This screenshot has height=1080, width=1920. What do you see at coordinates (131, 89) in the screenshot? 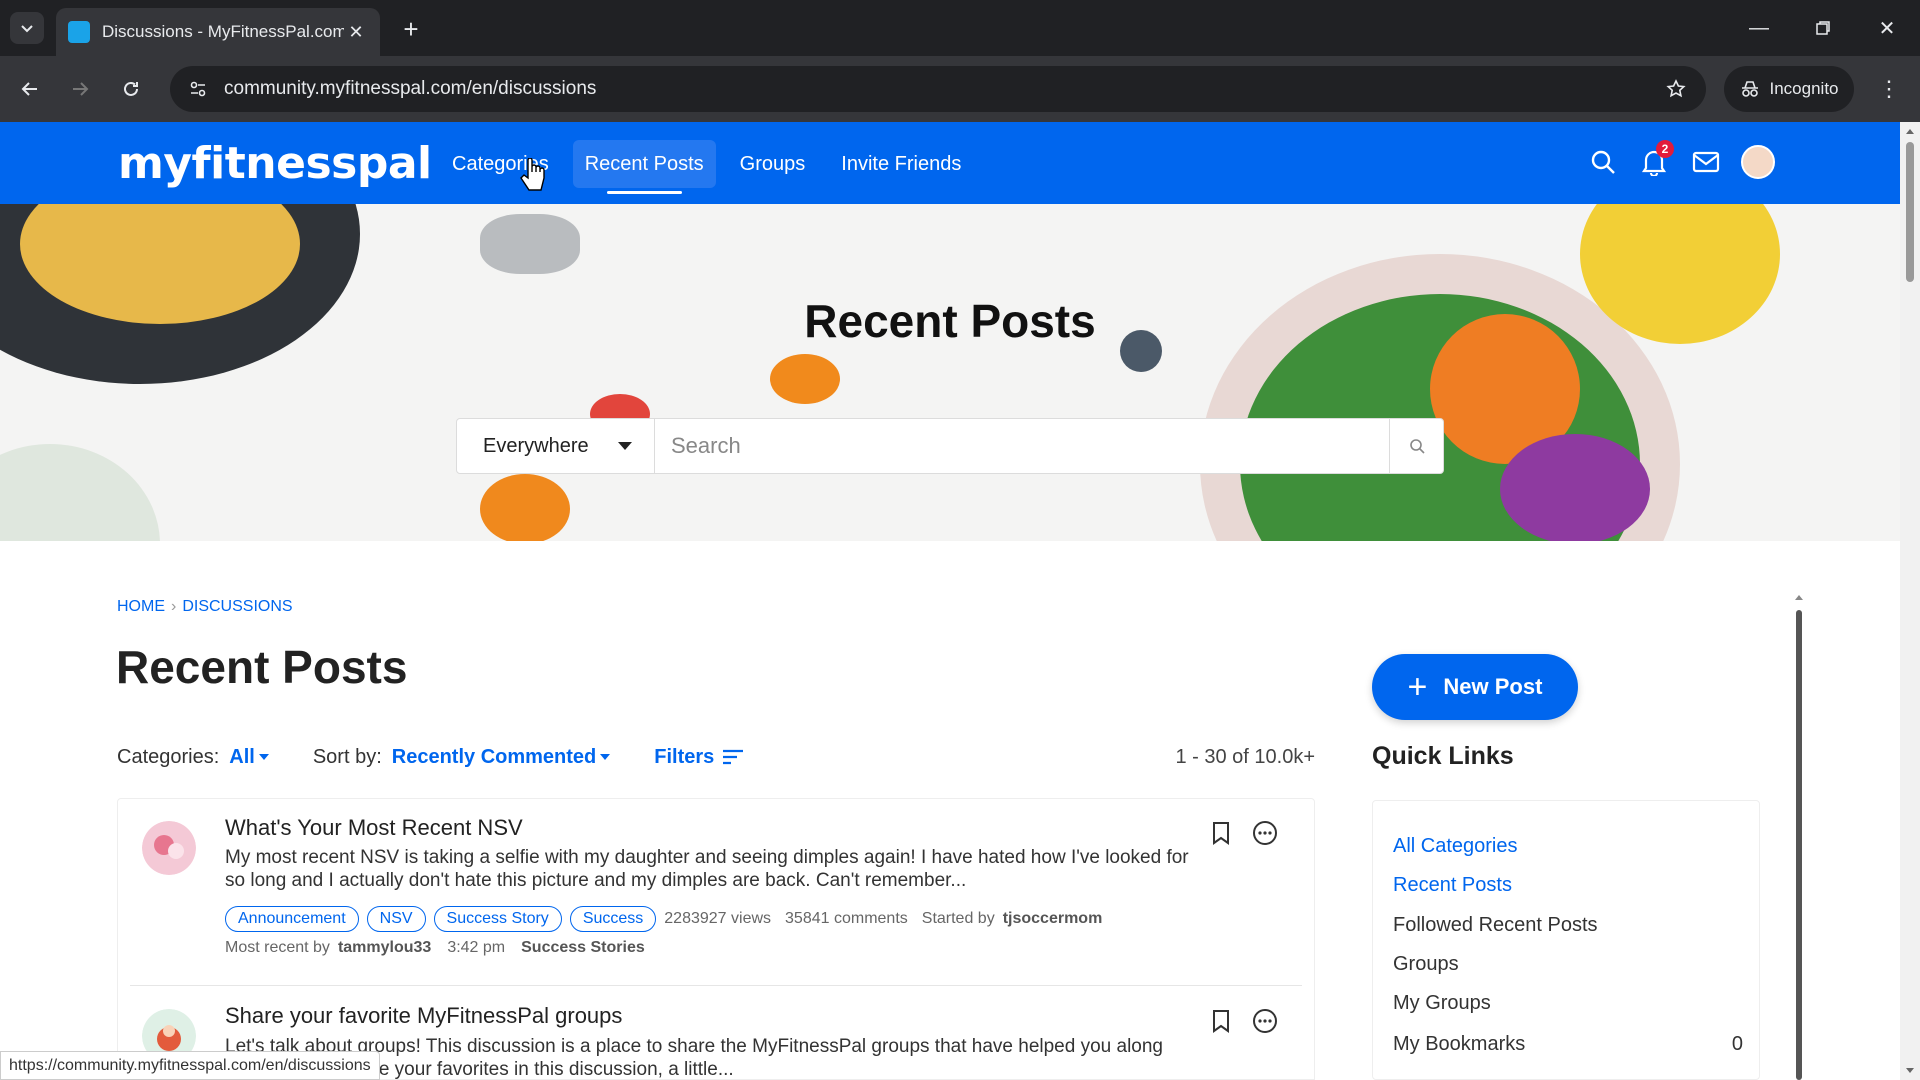
I see `reload-icon` at bounding box center [131, 89].